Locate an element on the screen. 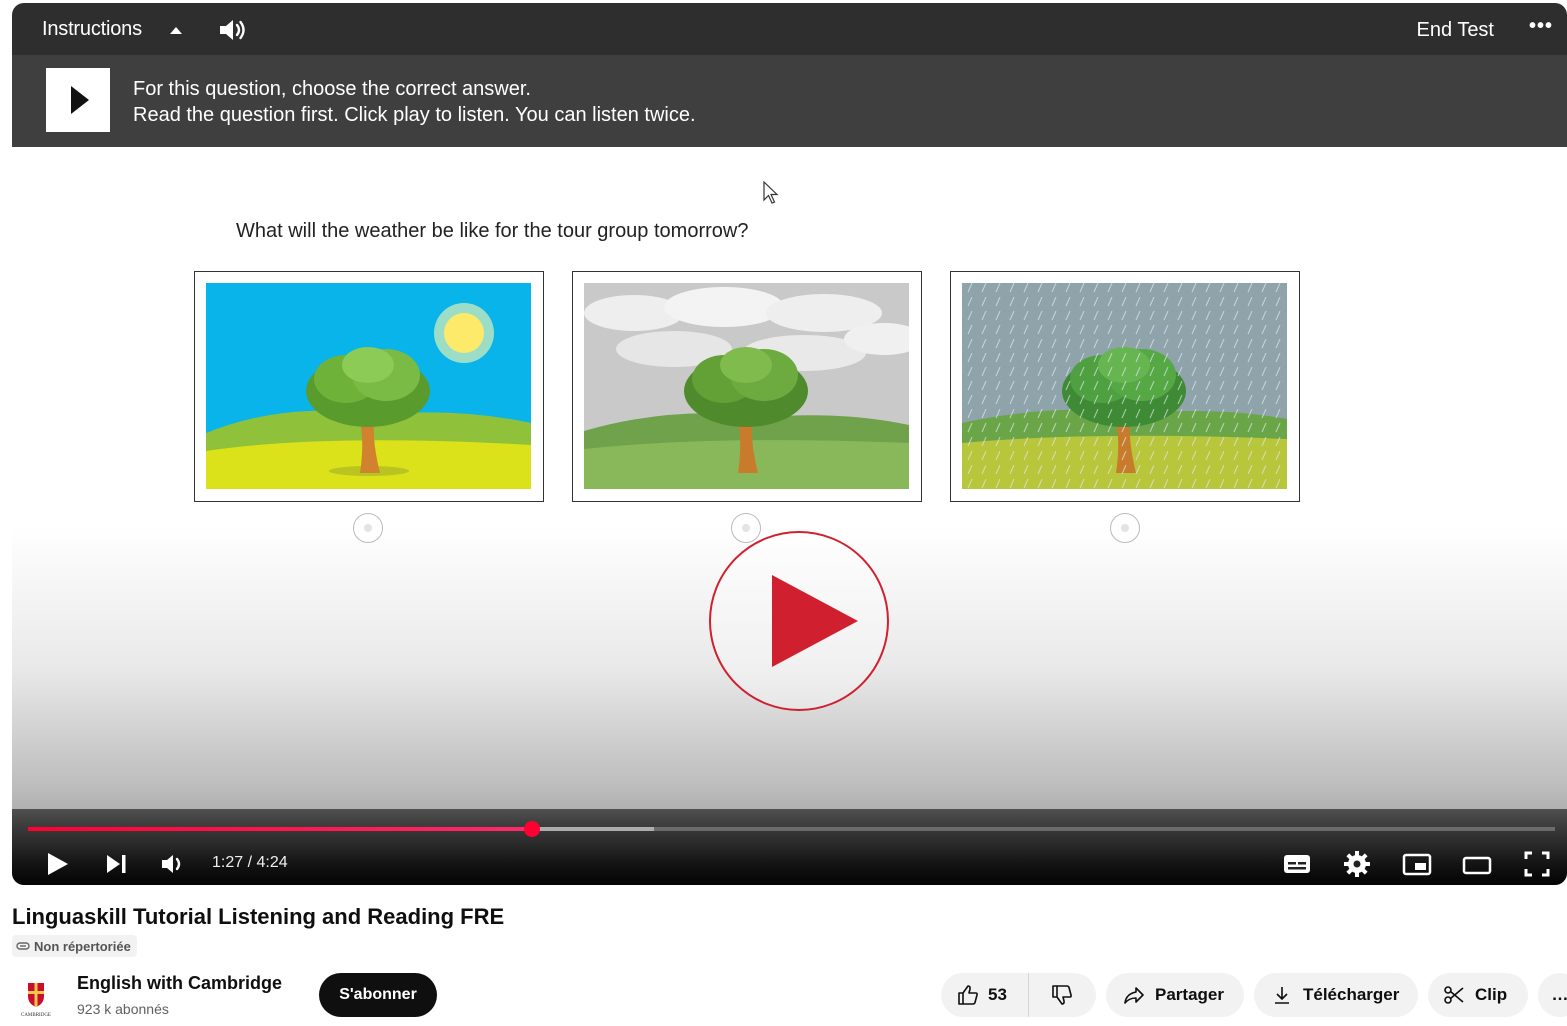  sunny-weather-image is located at coordinates (368, 386).